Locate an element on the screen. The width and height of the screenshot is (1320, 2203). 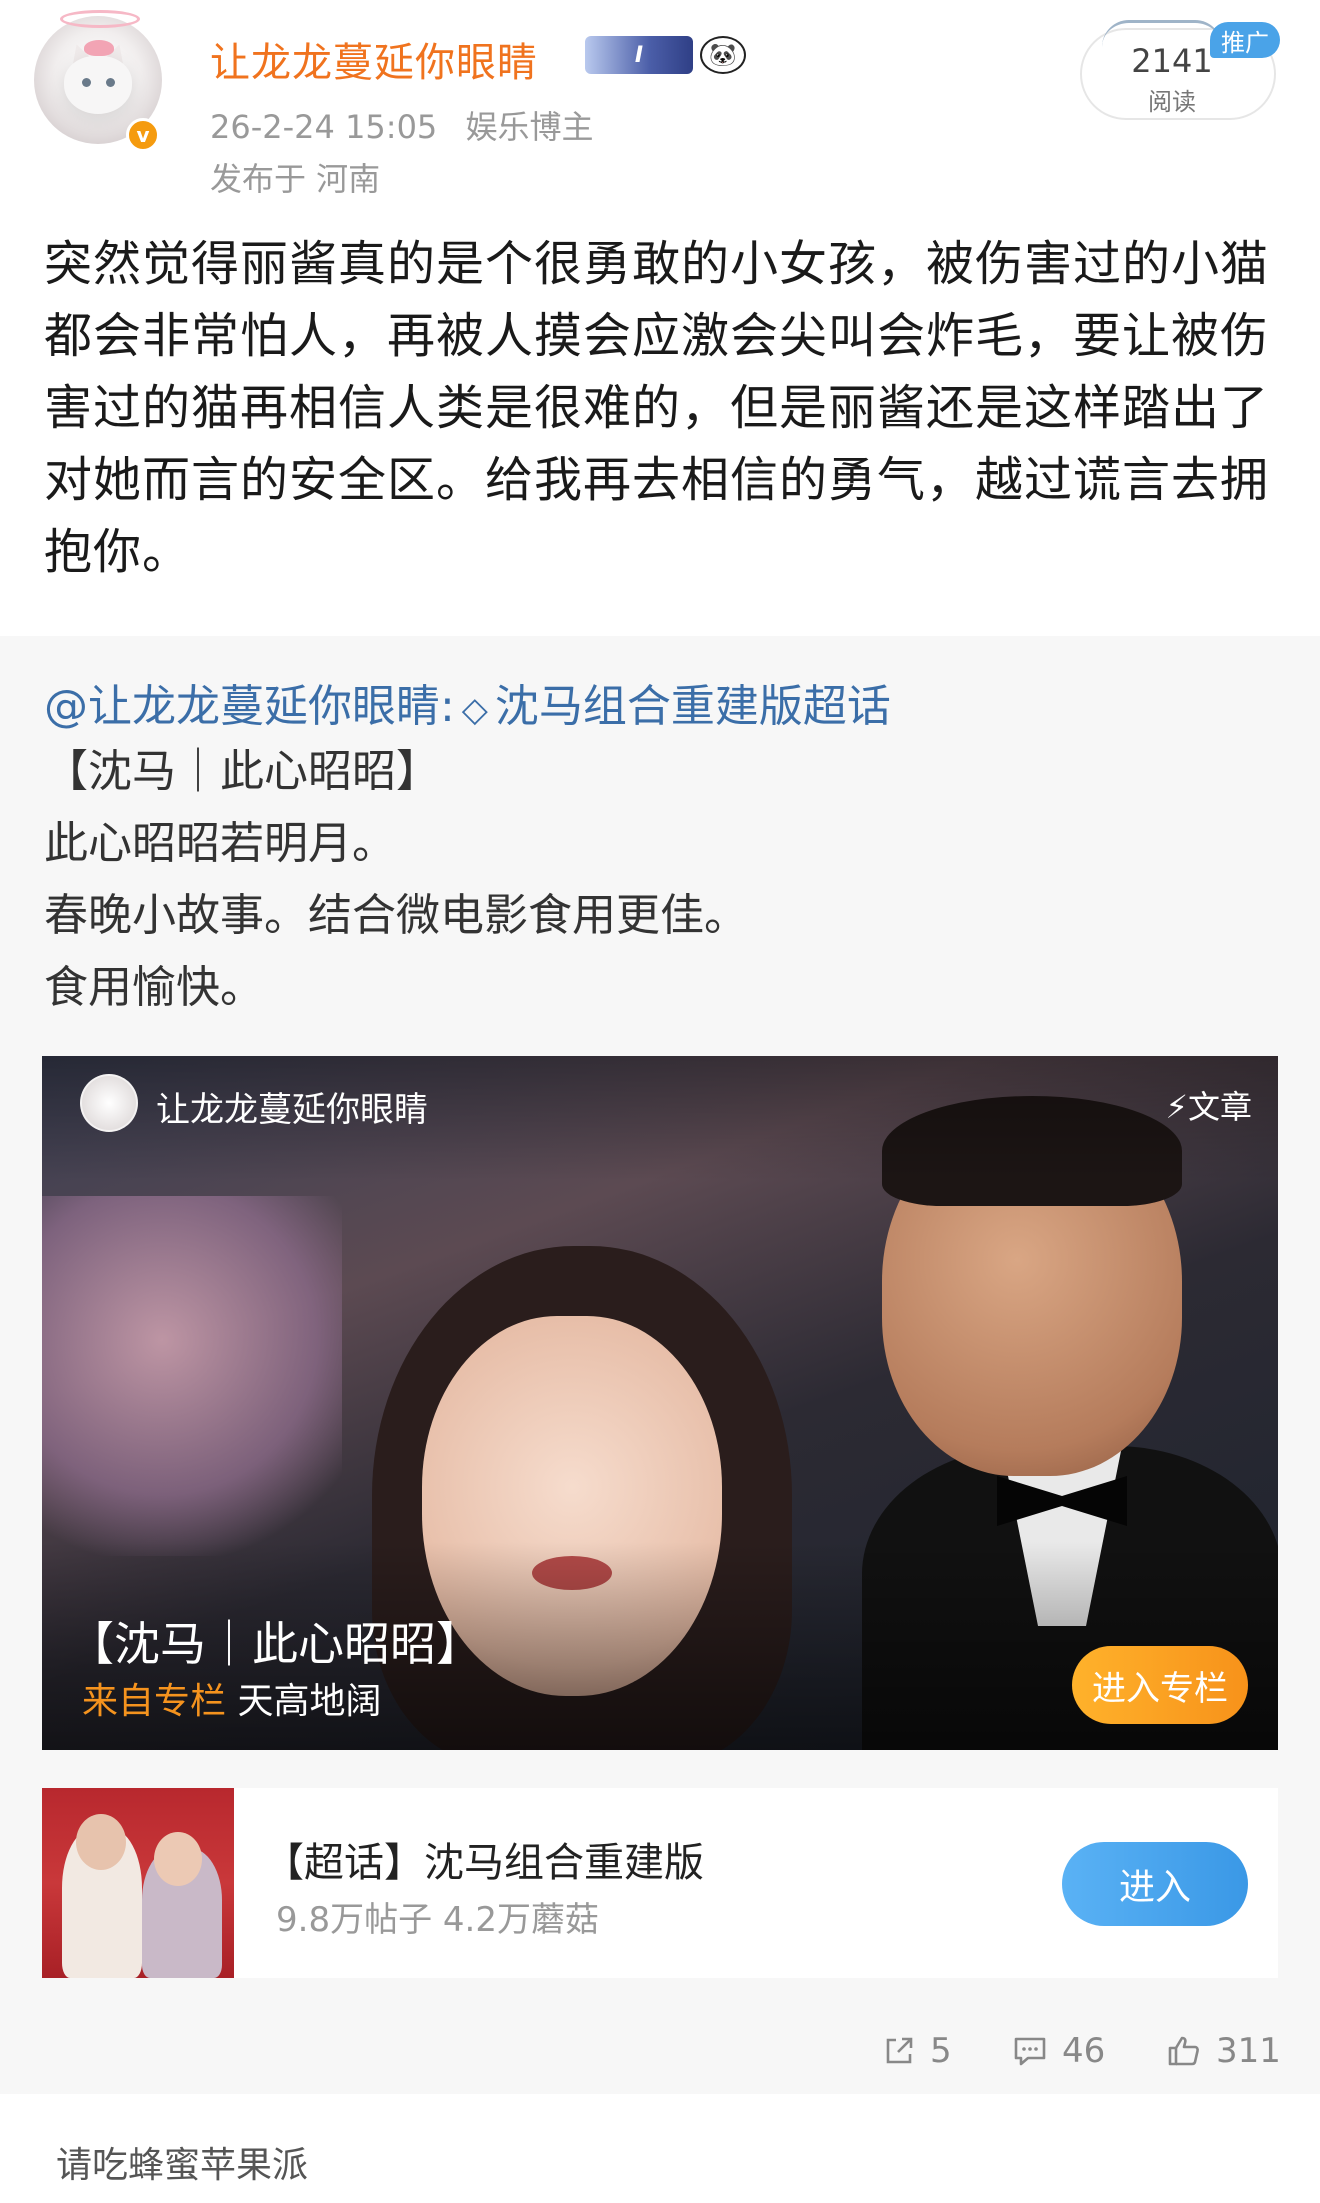
promo-tag: 推广 is located at coordinates (1245, 40).